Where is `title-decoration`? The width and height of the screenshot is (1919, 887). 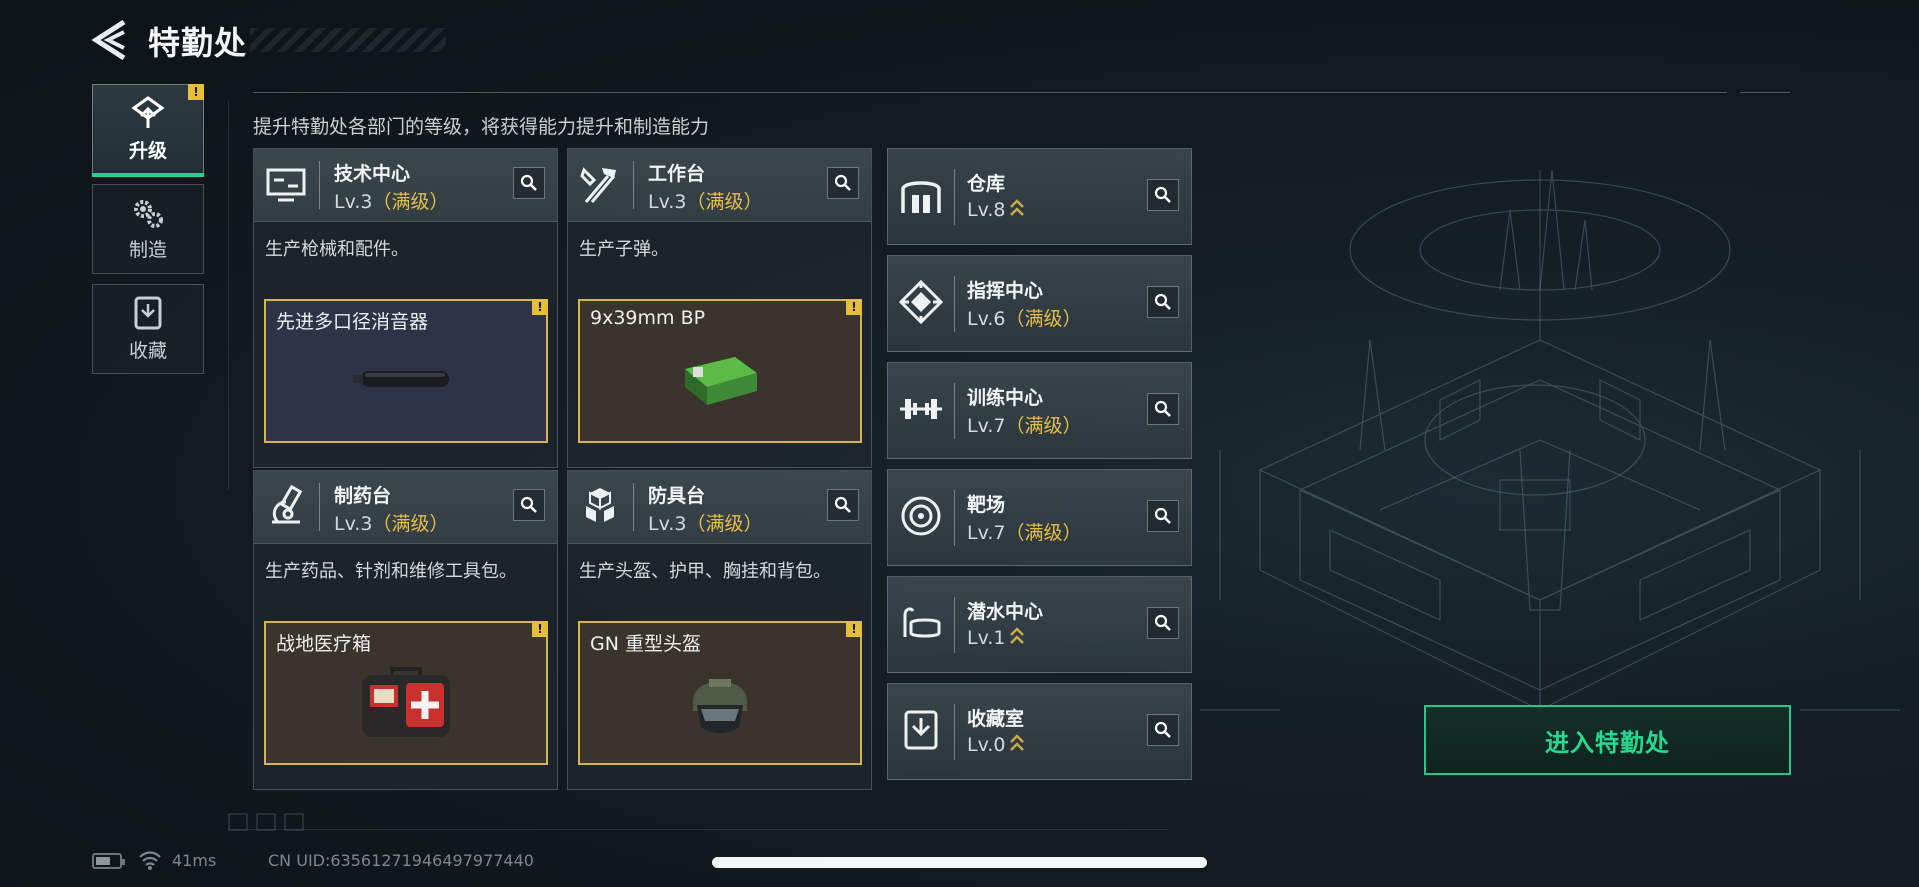 title-decoration is located at coordinates (348, 40).